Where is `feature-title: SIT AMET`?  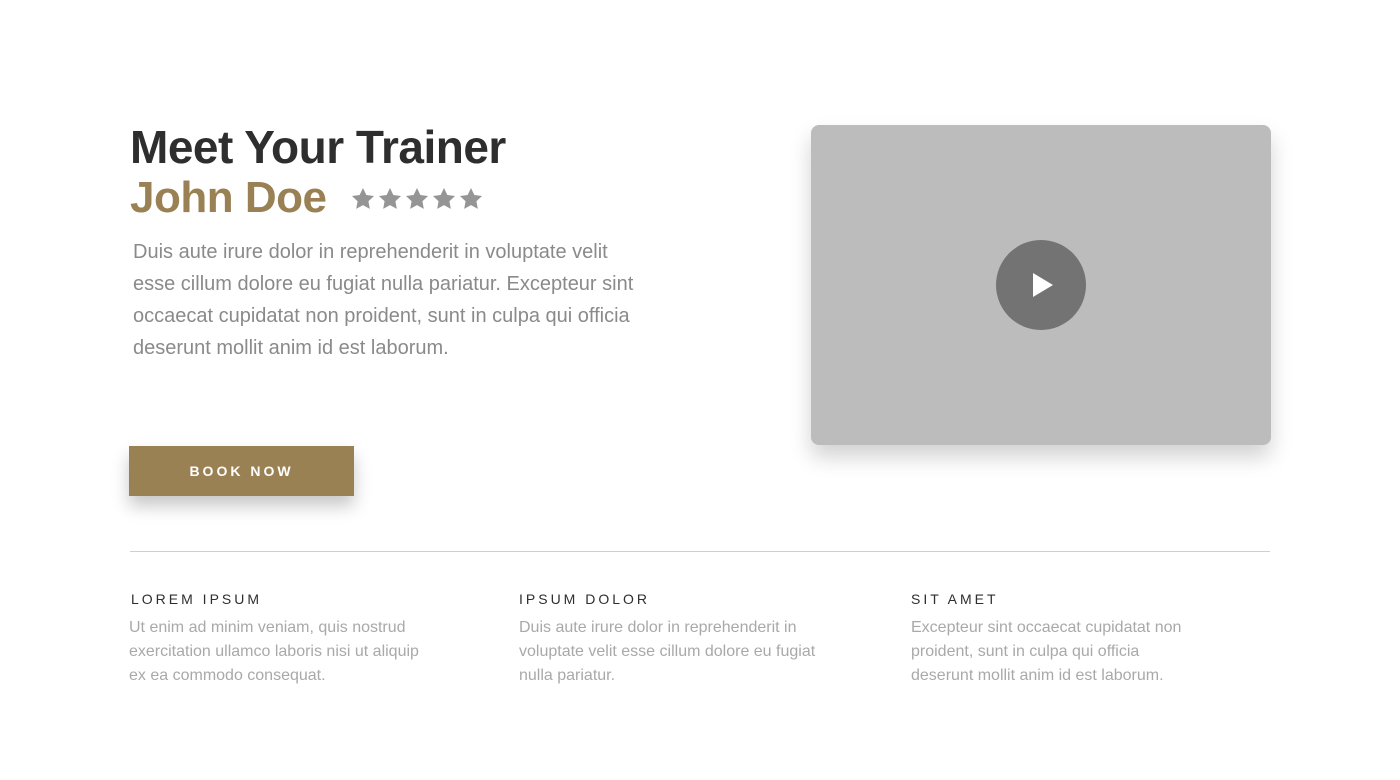
feature-title: SIT AMET is located at coordinates (955, 599).